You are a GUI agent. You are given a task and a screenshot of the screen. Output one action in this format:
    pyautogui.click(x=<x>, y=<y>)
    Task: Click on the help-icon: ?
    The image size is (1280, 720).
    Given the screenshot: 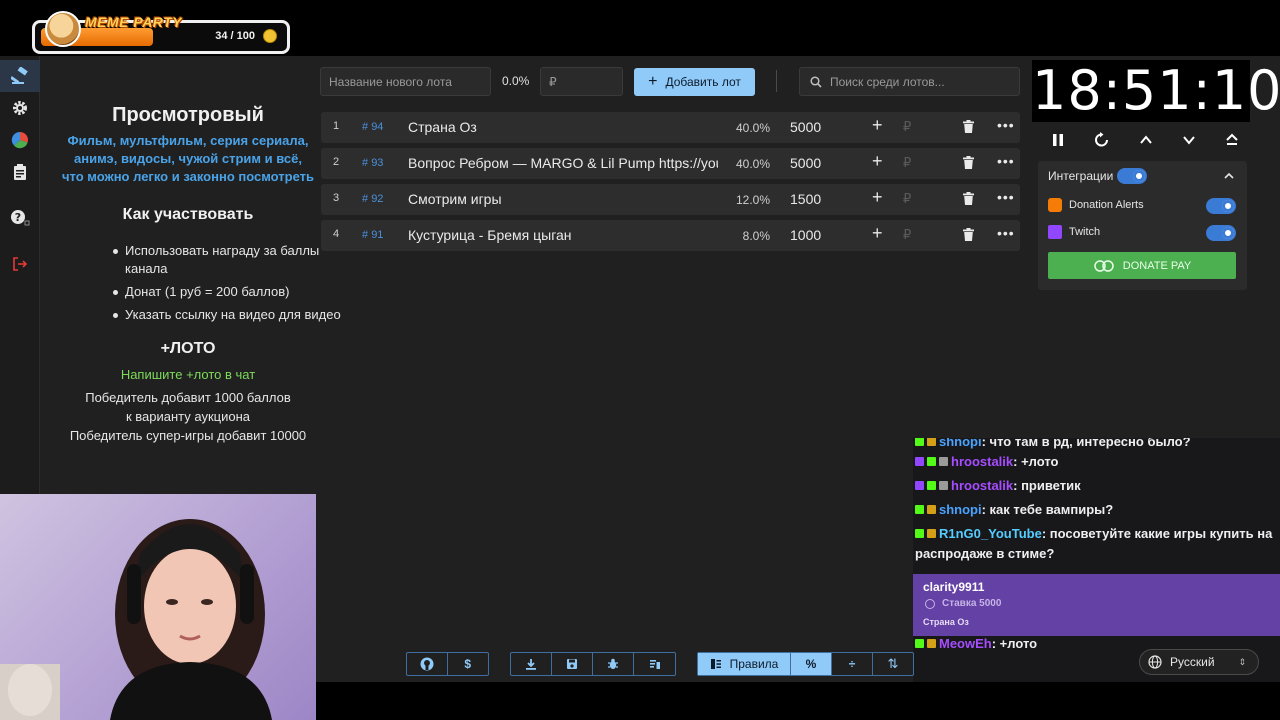 What is the action you would take?
    pyautogui.click(x=20, y=218)
    